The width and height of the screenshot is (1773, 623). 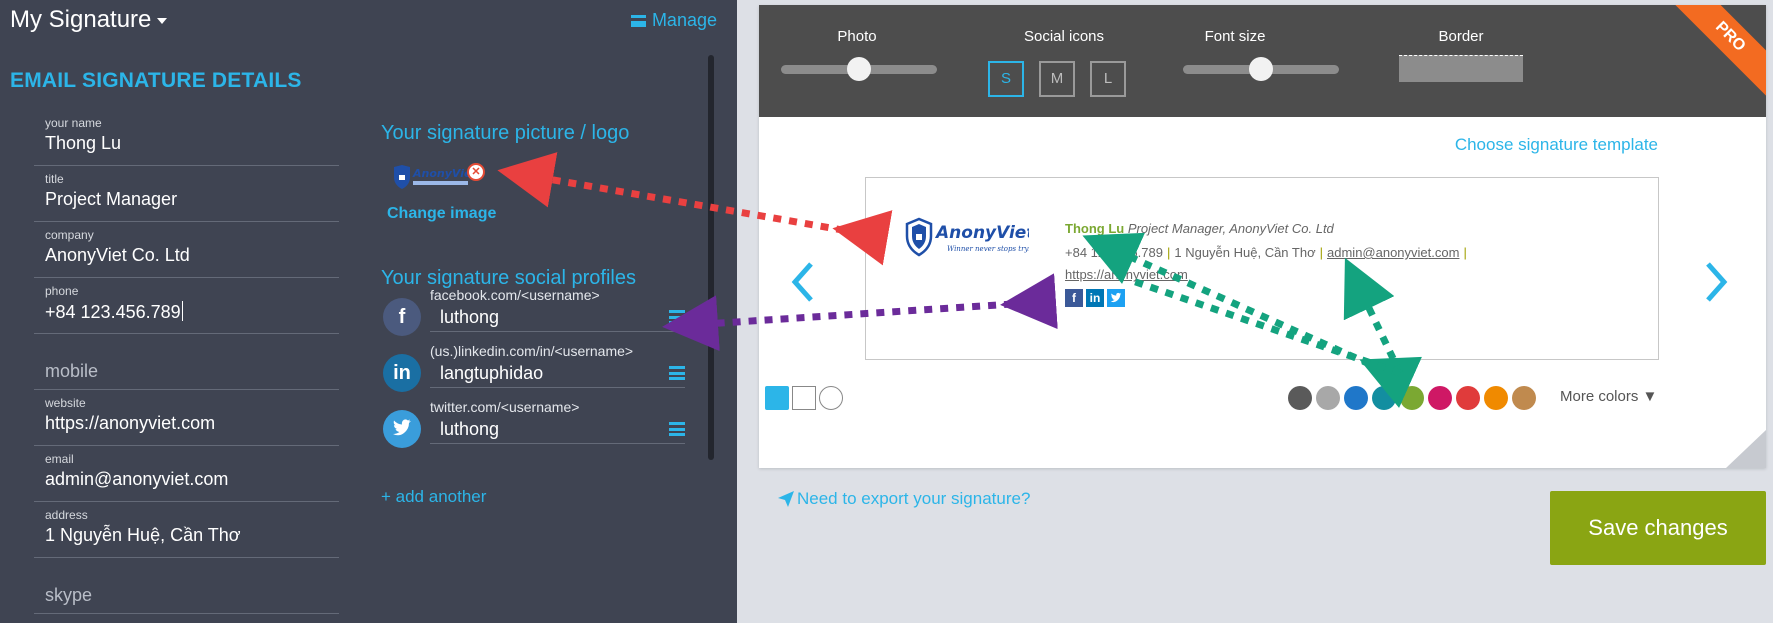 What do you see at coordinates (83, 143) in the screenshot?
I see `field-value: Thong Lu` at bounding box center [83, 143].